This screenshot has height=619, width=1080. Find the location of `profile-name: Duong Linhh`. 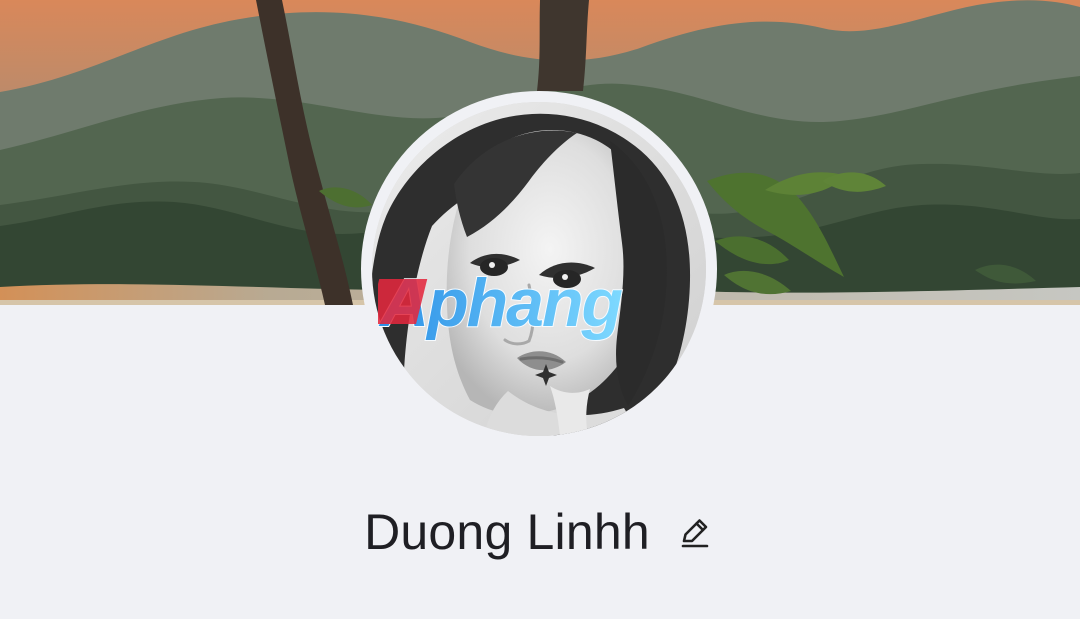

profile-name: Duong Linhh is located at coordinates (507, 532).